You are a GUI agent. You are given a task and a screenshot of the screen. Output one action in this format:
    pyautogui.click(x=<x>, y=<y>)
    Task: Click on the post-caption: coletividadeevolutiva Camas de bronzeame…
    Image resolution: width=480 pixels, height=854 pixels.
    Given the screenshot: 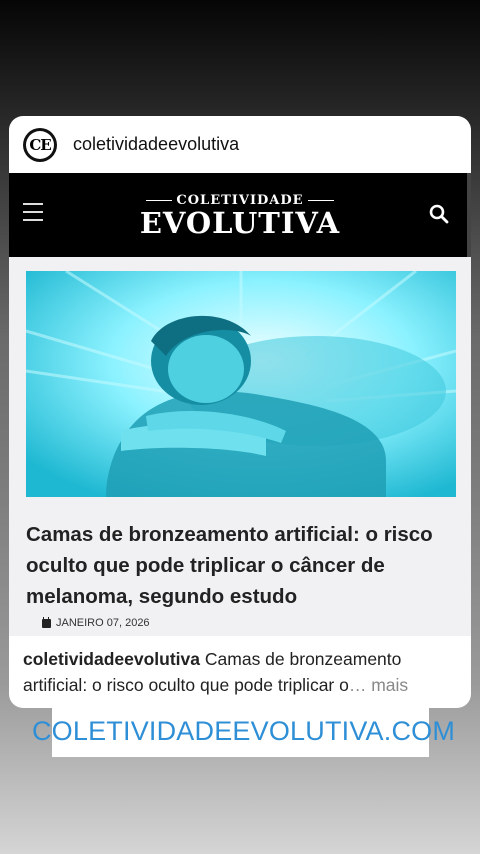 What is the action you would take?
    pyautogui.click(x=240, y=667)
    